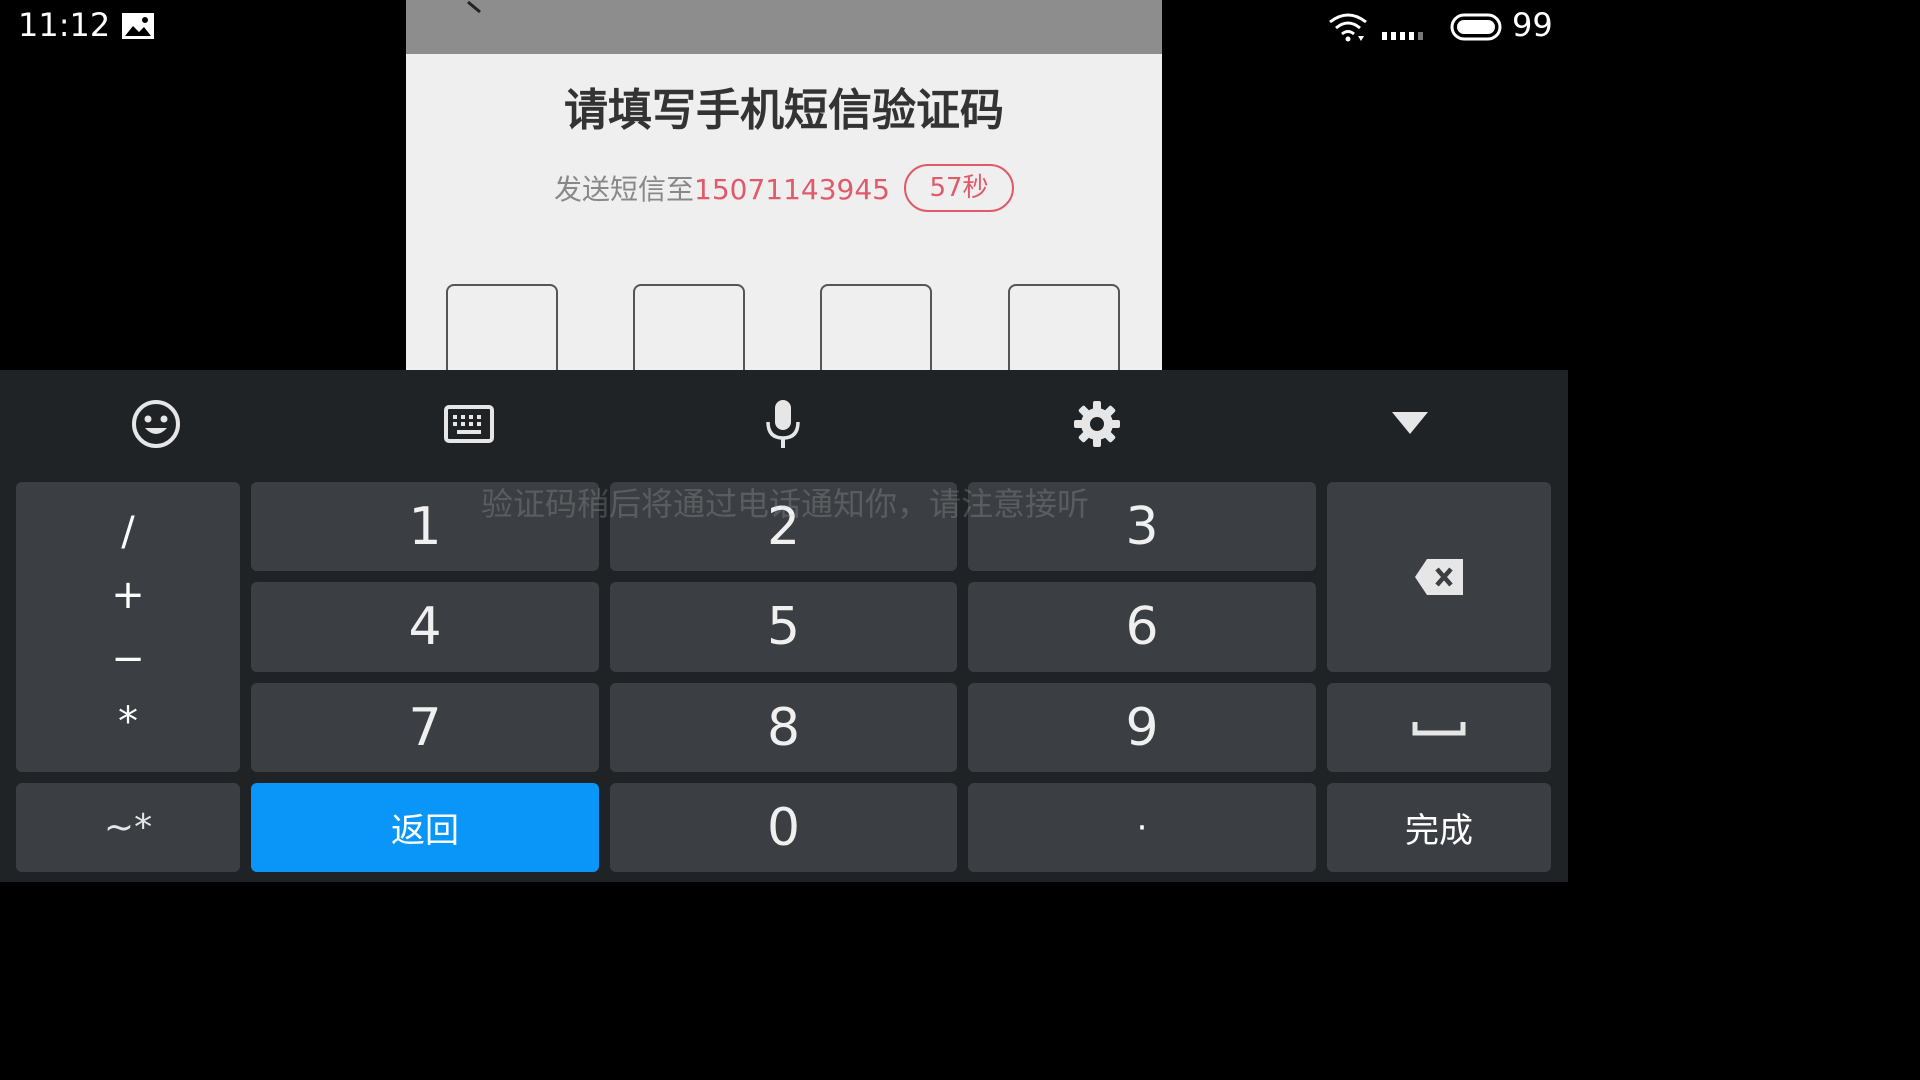  What do you see at coordinates (1439, 827) in the screenshot?
I see `done-key: 完成` at bounding box center [1439, 827].